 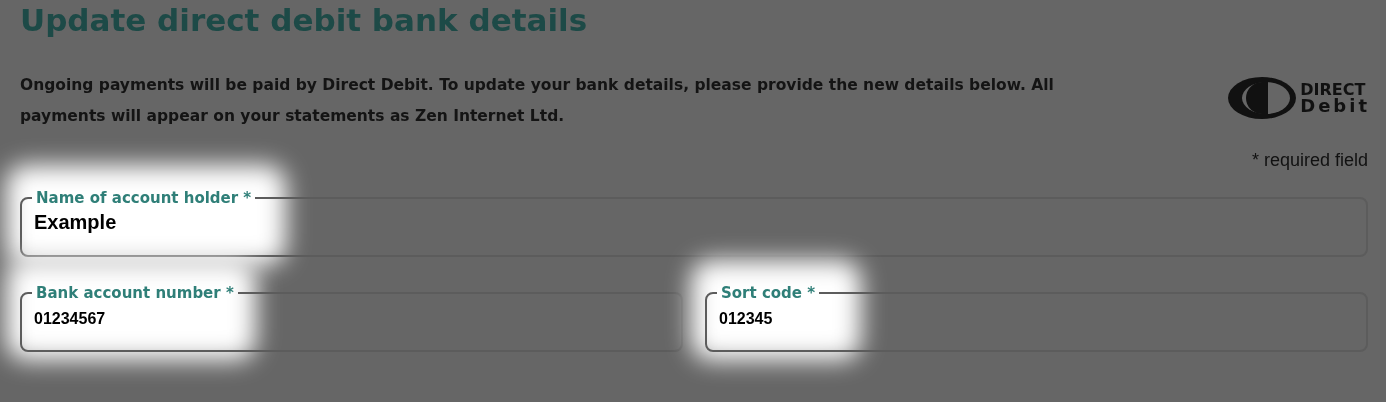 What do you see at coordinates (1262, 98) in the screenshot?
I see `direct-debit-logo-icon` at bounding box center [1262, 98].